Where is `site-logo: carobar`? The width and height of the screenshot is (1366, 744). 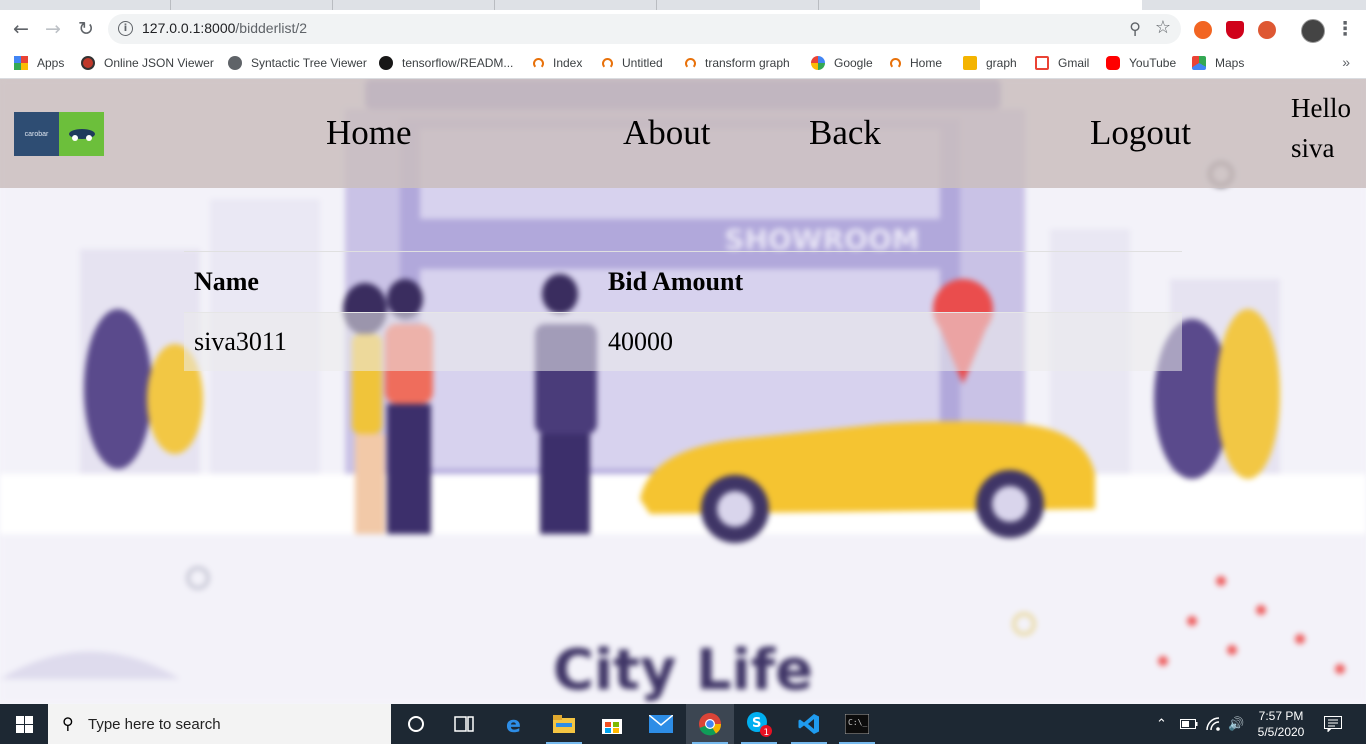 site-logo: carobar is located at coordinates (59, 134).